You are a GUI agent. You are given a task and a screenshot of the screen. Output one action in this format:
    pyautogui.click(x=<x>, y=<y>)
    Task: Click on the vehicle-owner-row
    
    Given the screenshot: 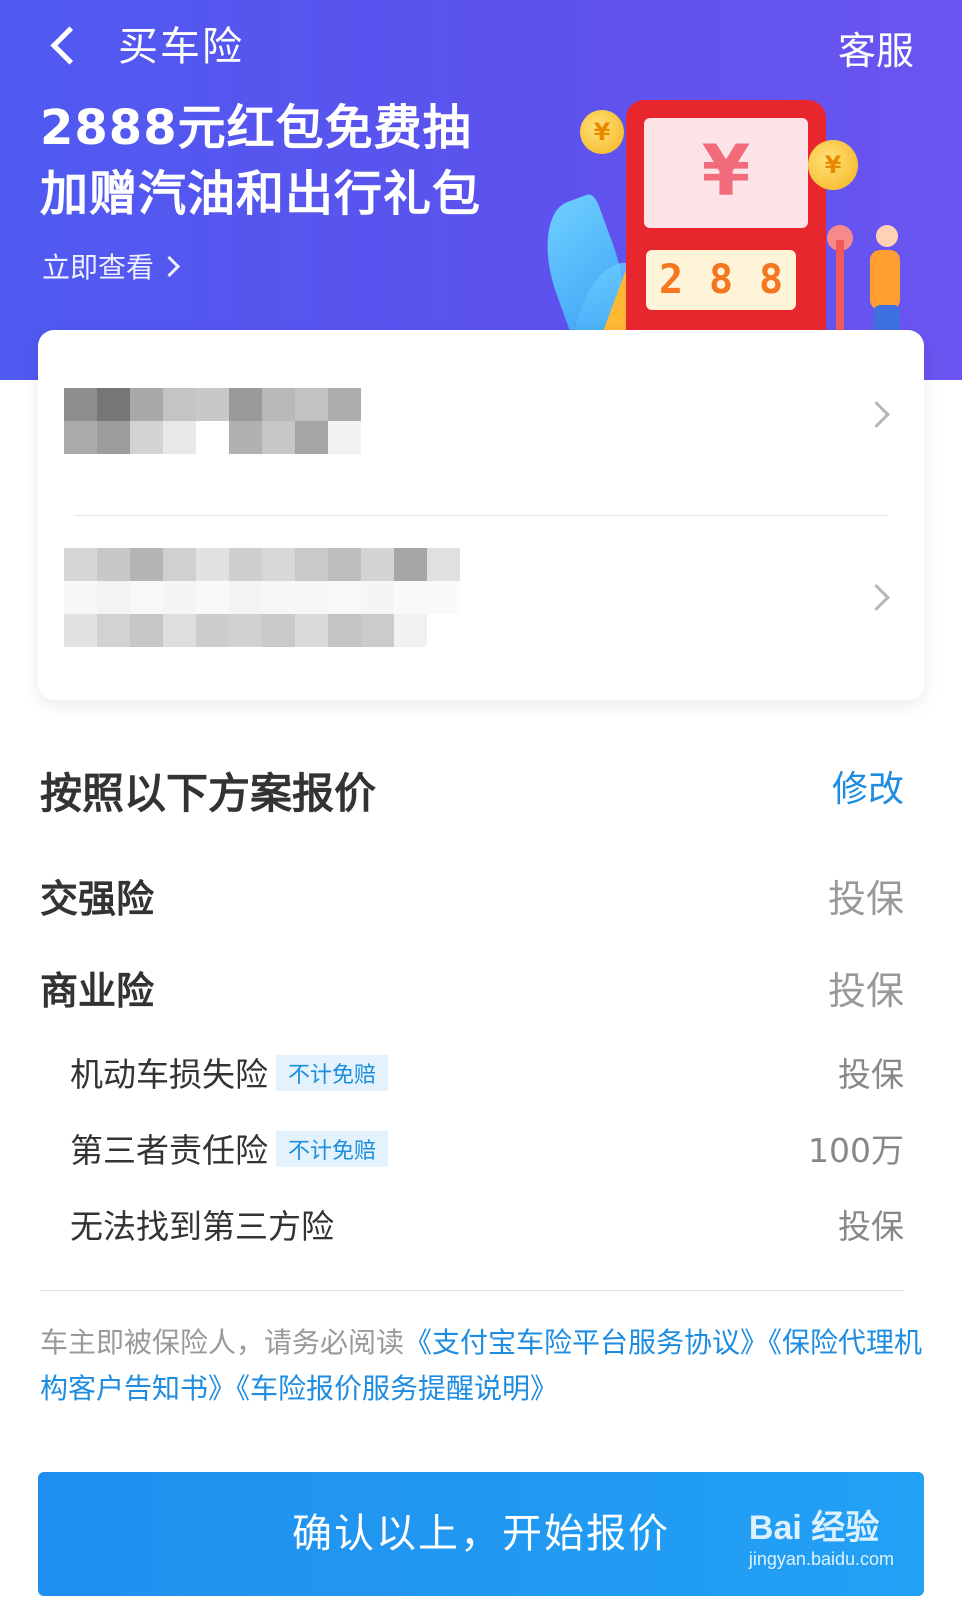 What is the action you would take?
    pyautogui.click(x=481, y=422)
    